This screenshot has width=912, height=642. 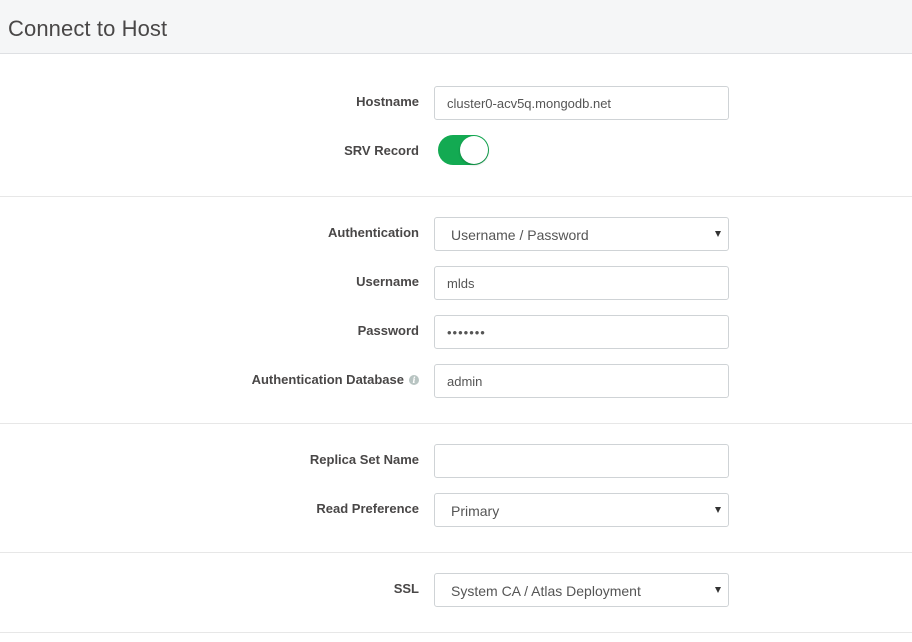 I want to click on hostname-label: Hostname, so click(x=387, y=101).